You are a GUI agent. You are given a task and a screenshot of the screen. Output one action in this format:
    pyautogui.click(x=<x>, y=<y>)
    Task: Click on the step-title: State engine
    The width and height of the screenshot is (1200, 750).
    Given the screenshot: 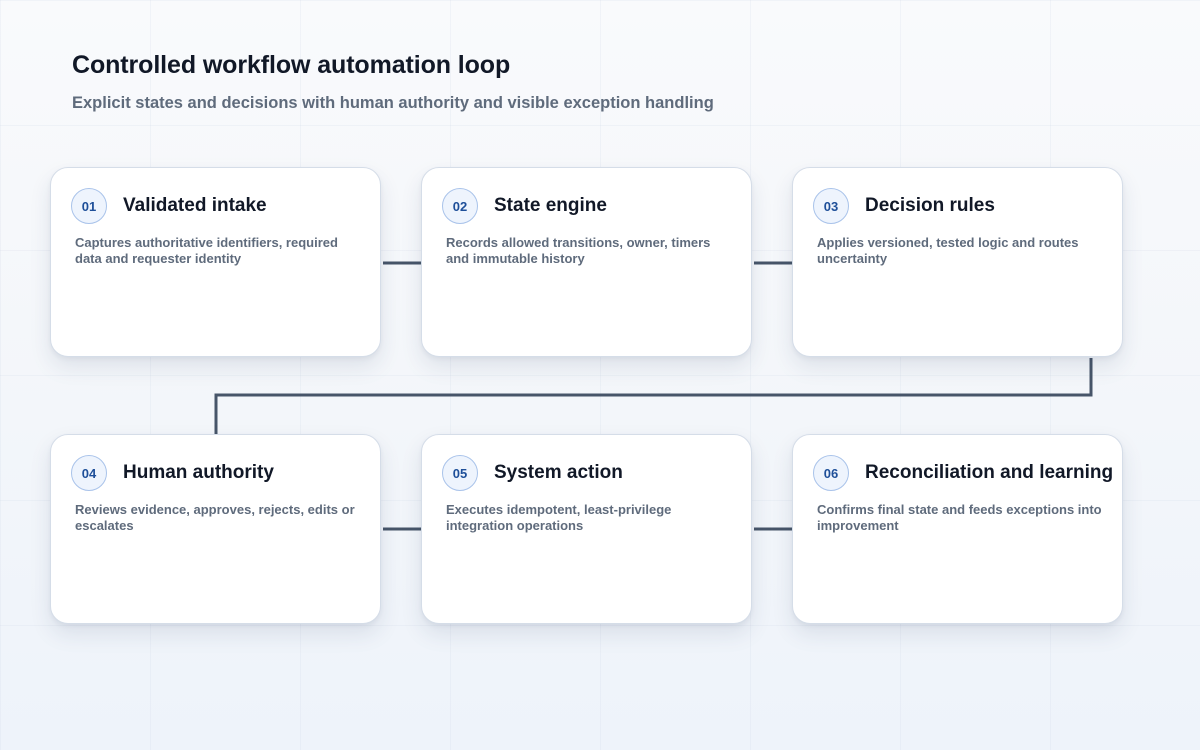 What is the action you would take?
    pyautogui.click(x=550, y=205)
    